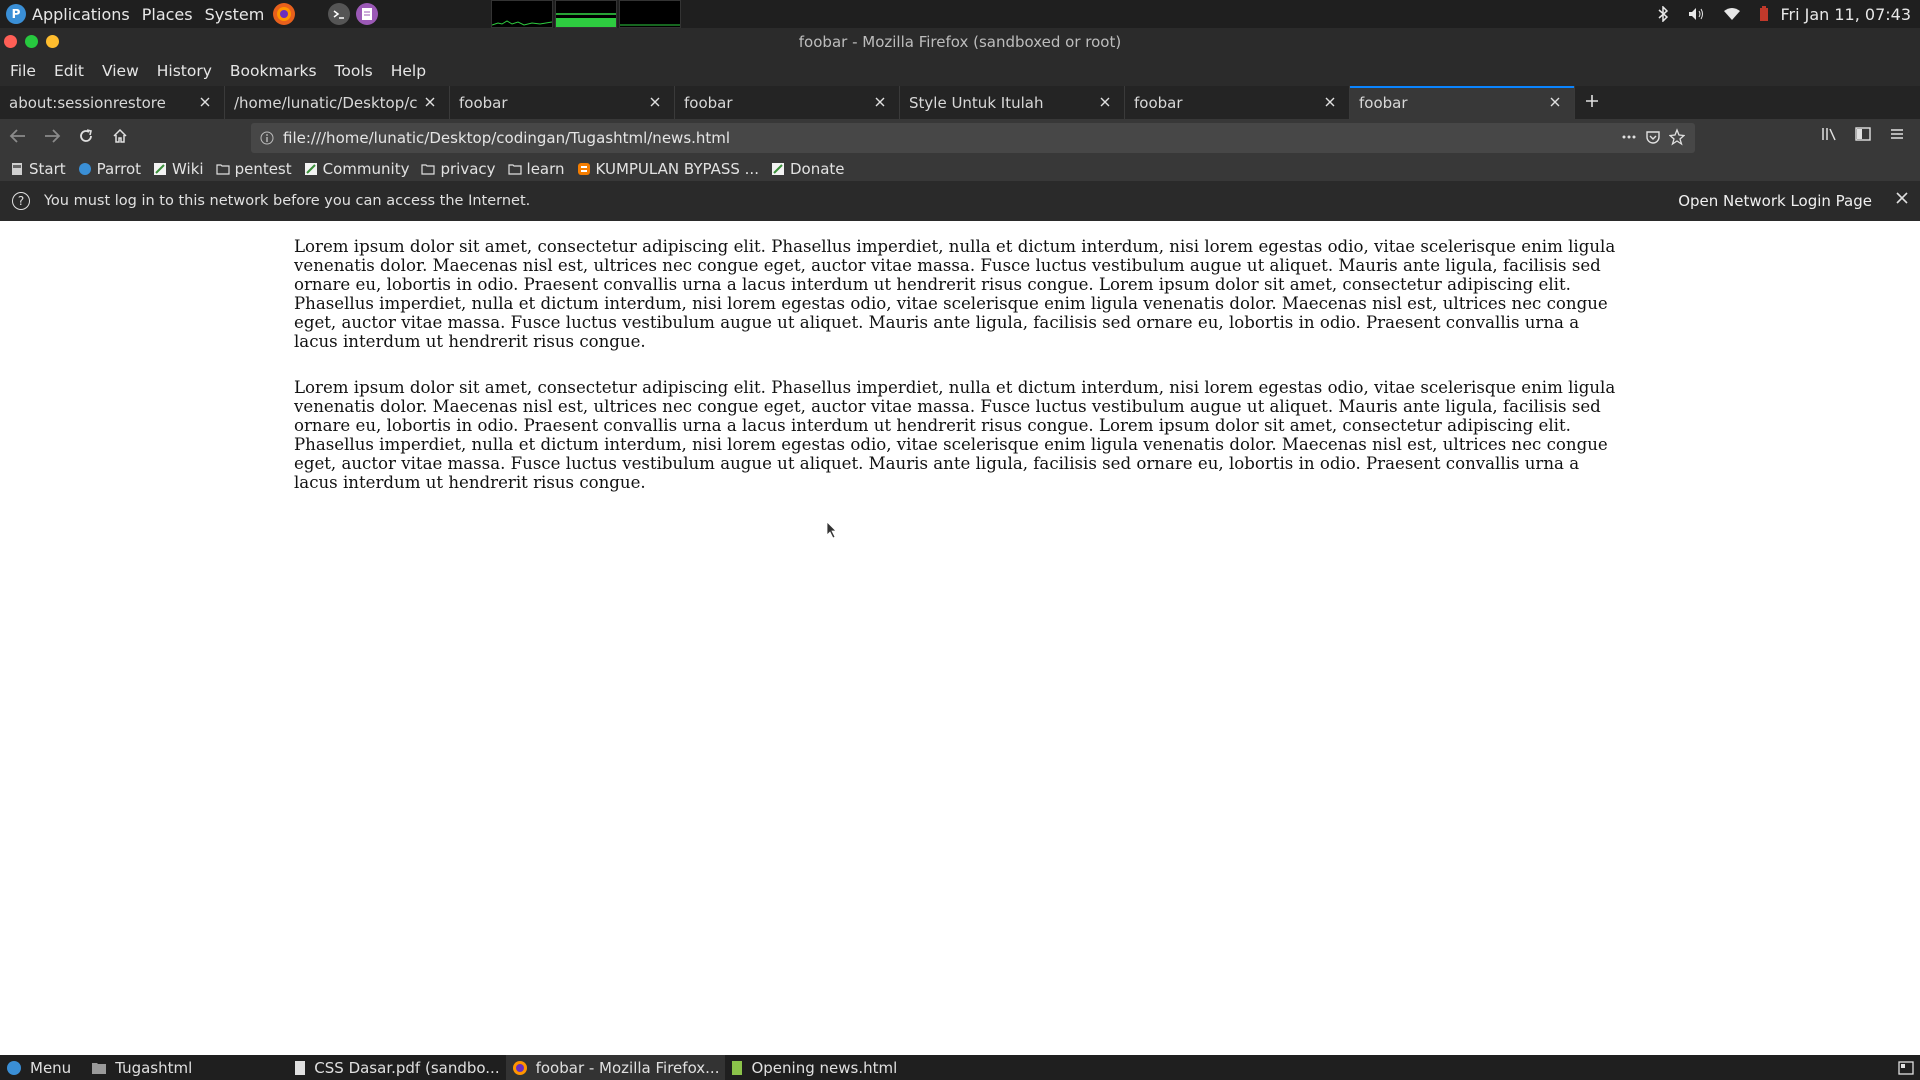  Describe the element at coordinates (1863, 136) in the screenshot. I see `sidebar-icon` at that location.